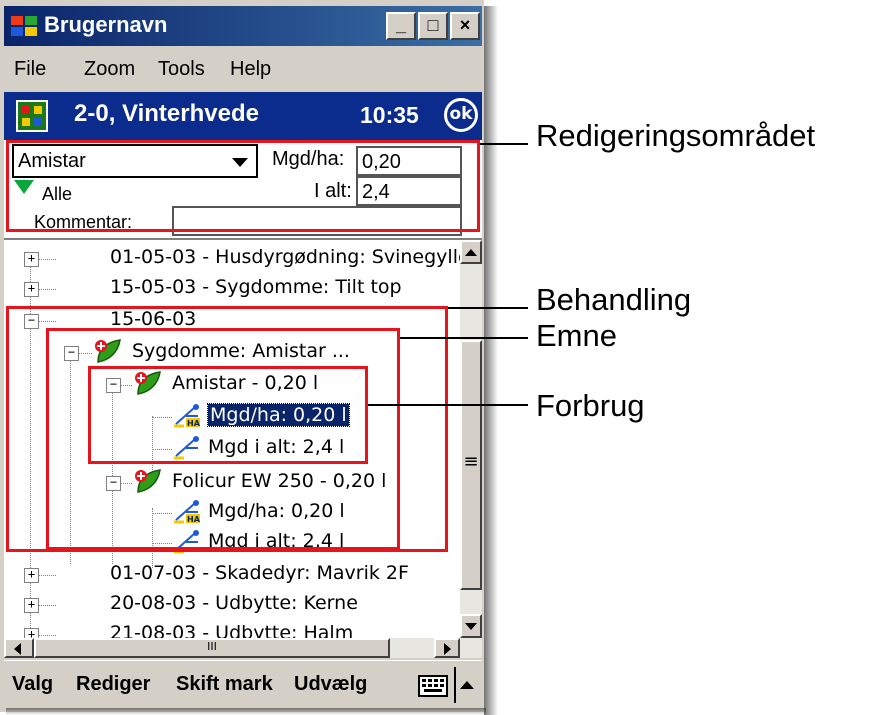 The image size is (891, 715). Describe the element at coordinates (32, 116) in the screenshot. I see `crop-field-icon` at that location.